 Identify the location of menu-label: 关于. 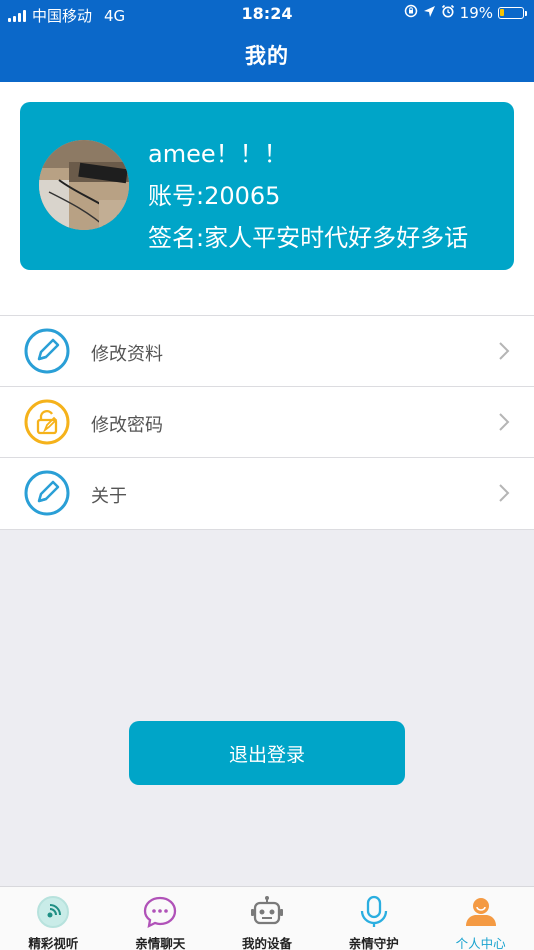
(109, 496).